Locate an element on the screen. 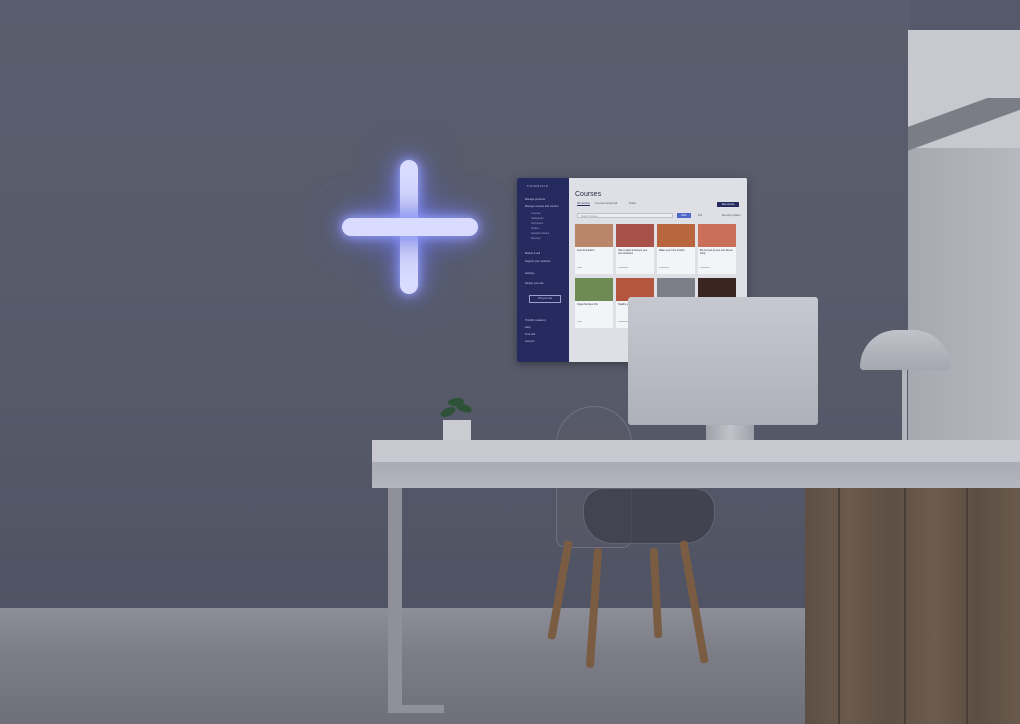  course-card: Vegan Recipes 101 Draft is located at coordinates (594, 303).